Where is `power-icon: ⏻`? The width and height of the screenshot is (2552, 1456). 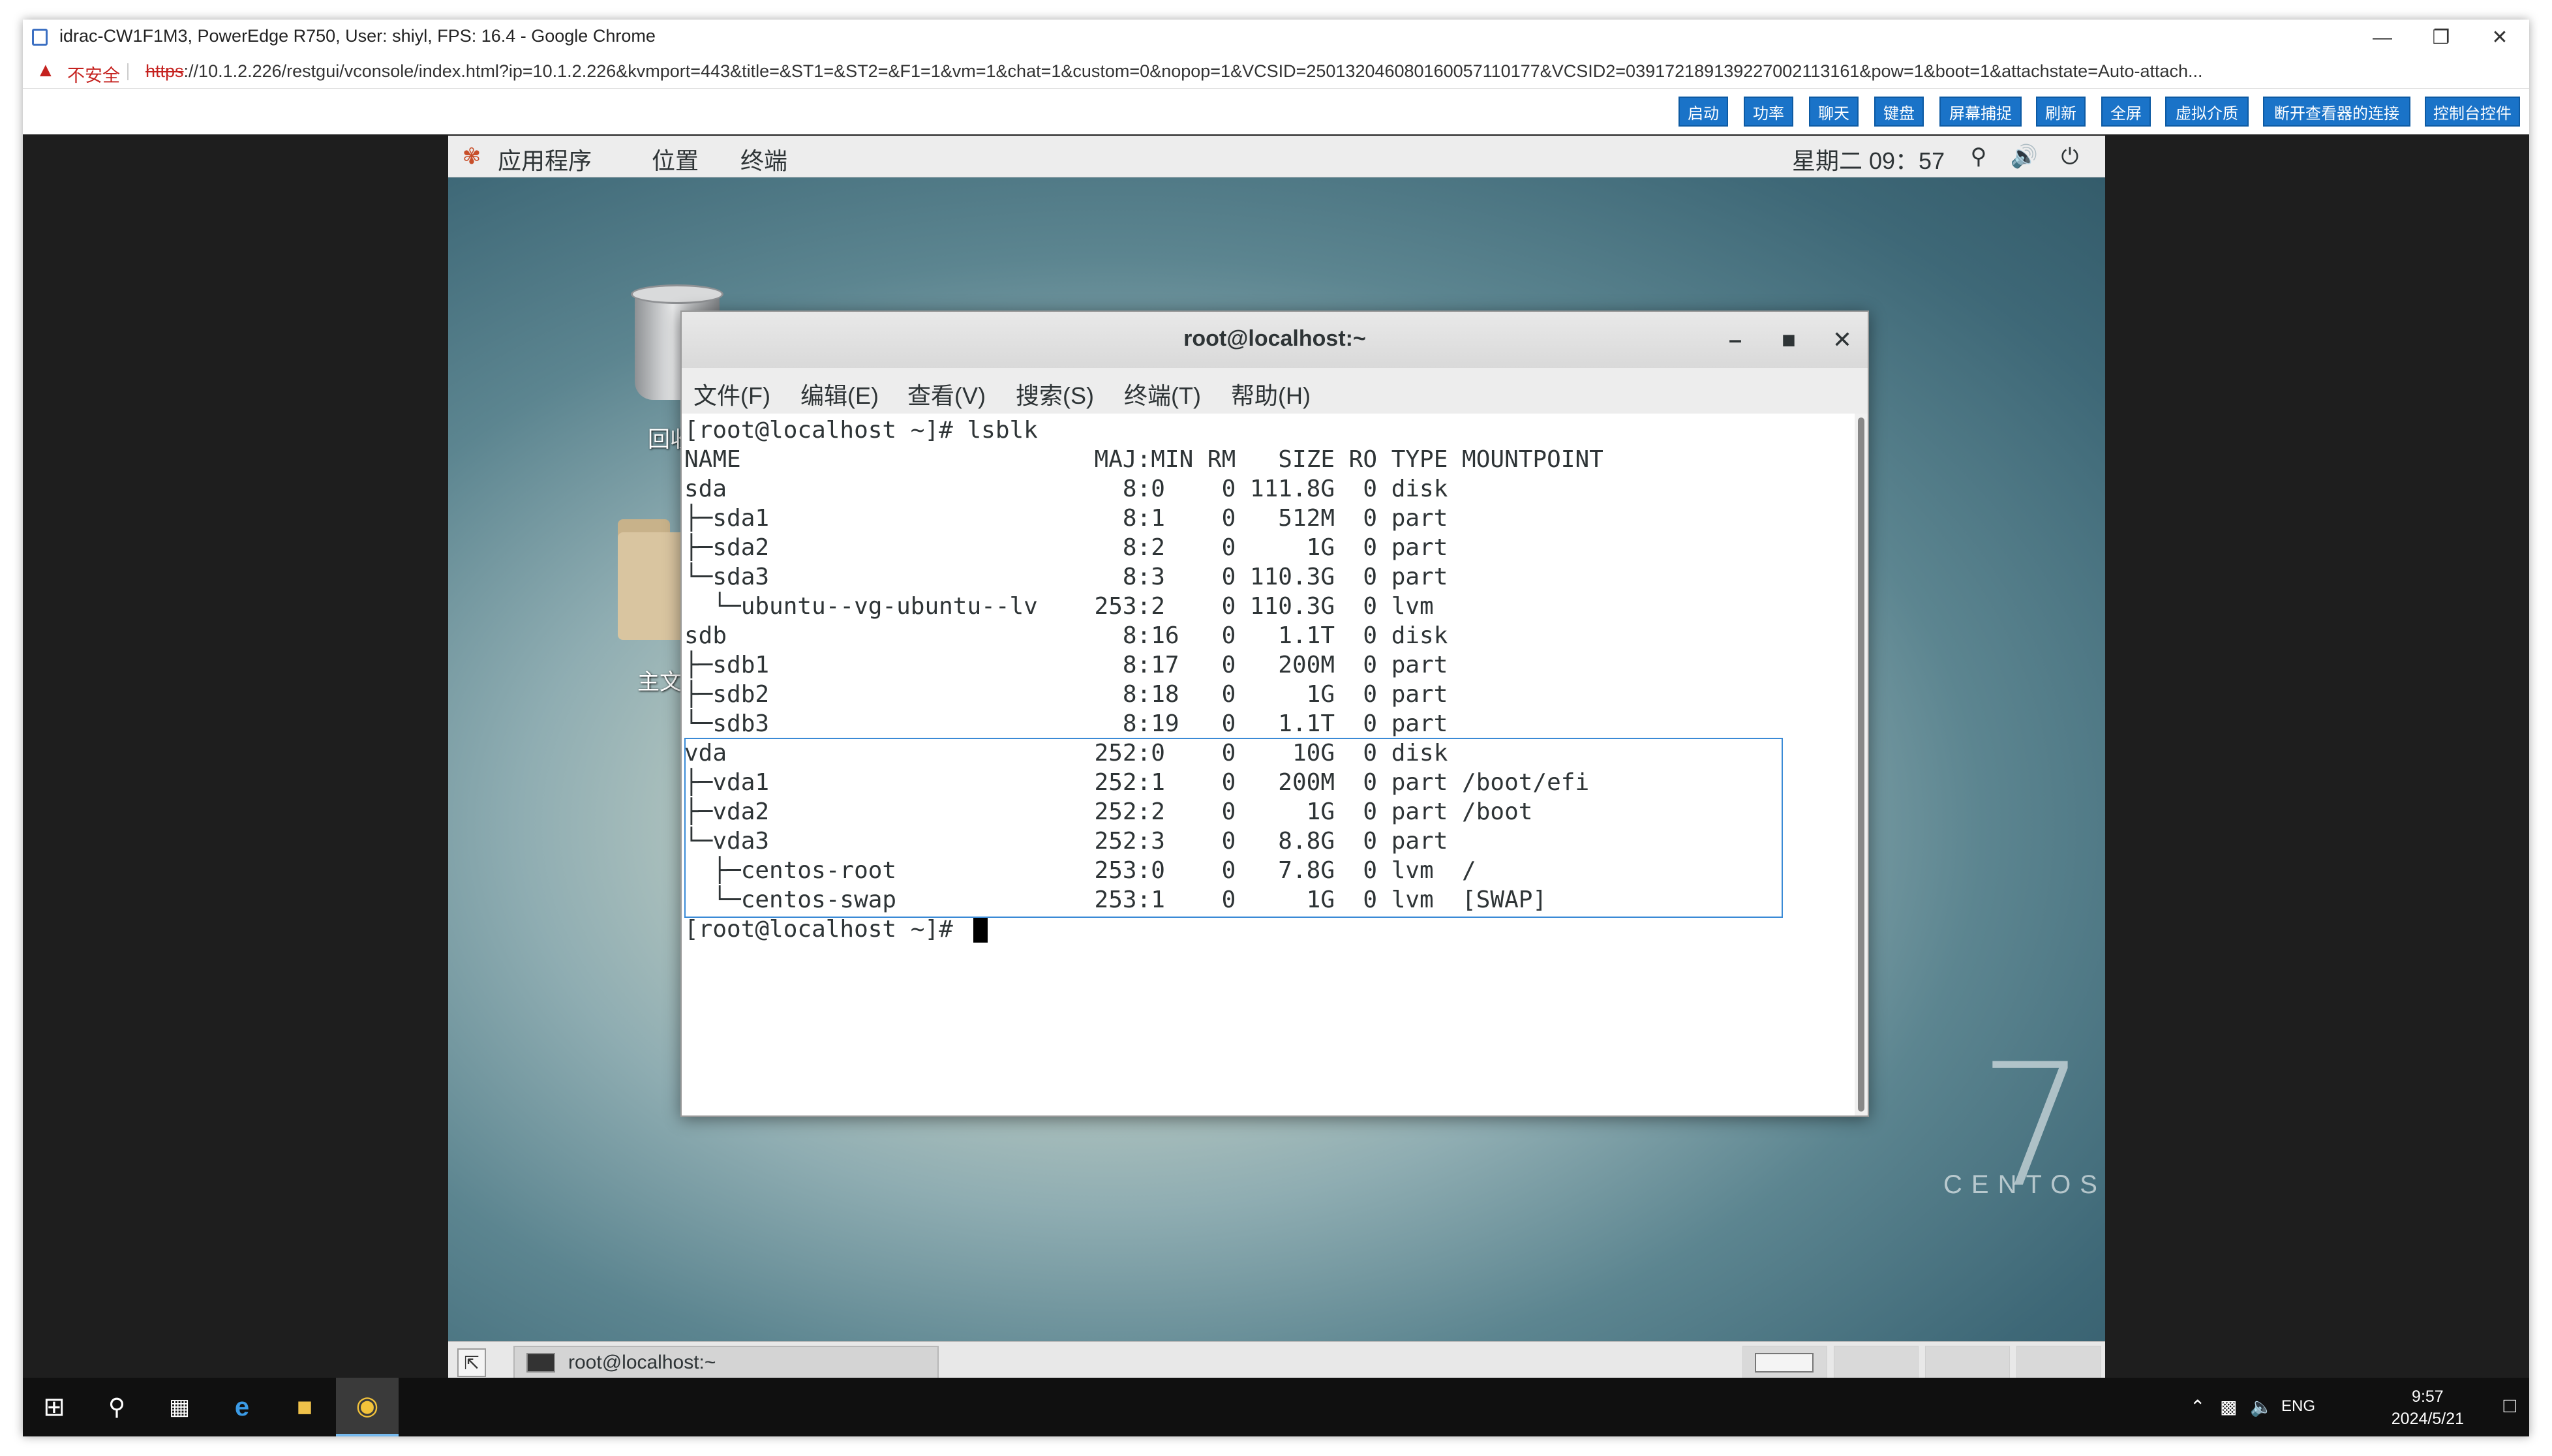 power-icon: ⏻ is located at coordinates (2070, 157).